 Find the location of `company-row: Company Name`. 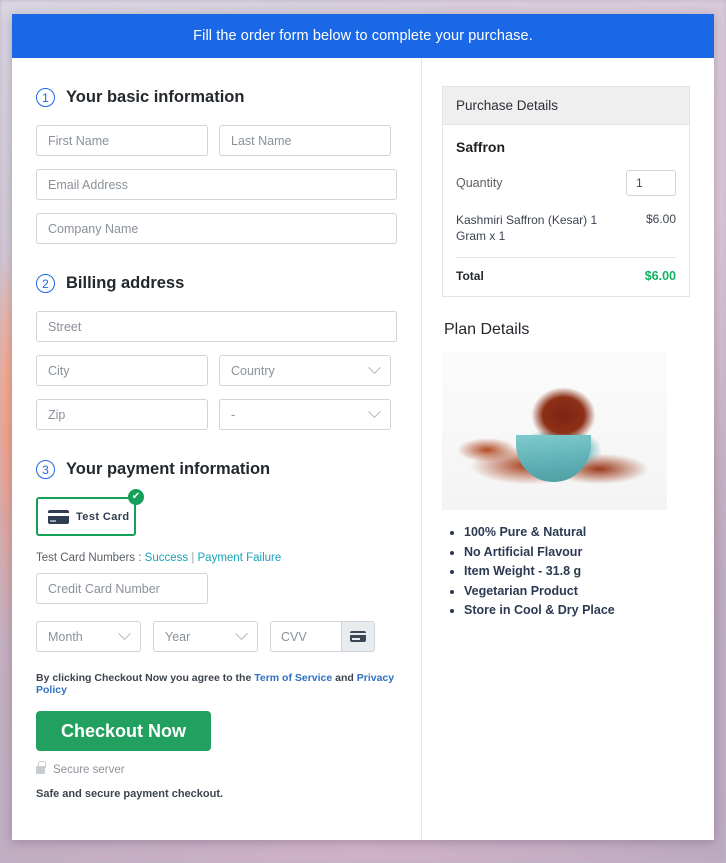

company-row: Company Name is located at coordinates (216, 228).